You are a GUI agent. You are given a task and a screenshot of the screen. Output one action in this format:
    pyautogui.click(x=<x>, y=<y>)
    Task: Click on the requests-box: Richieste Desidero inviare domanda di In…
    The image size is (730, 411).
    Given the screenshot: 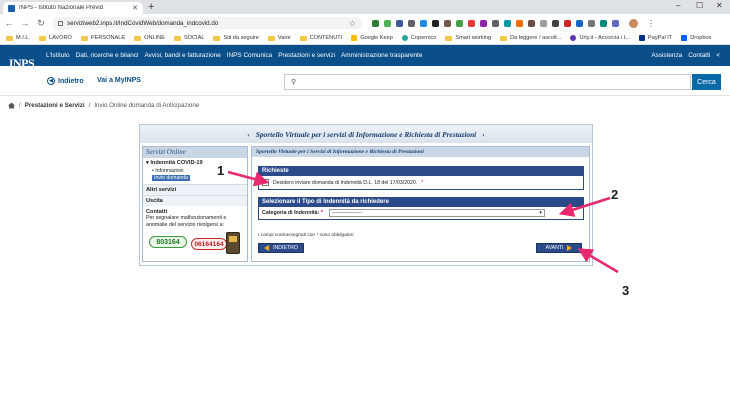 What is the action you would take?
    pyautogui.click(x=421, y=178)
    